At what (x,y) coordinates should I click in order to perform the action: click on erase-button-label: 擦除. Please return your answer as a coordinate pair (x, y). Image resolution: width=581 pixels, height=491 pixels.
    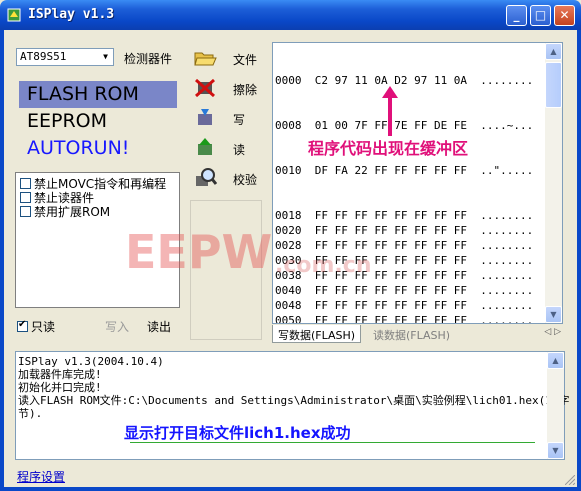
    Looking at the image, I should click on (245, 90).